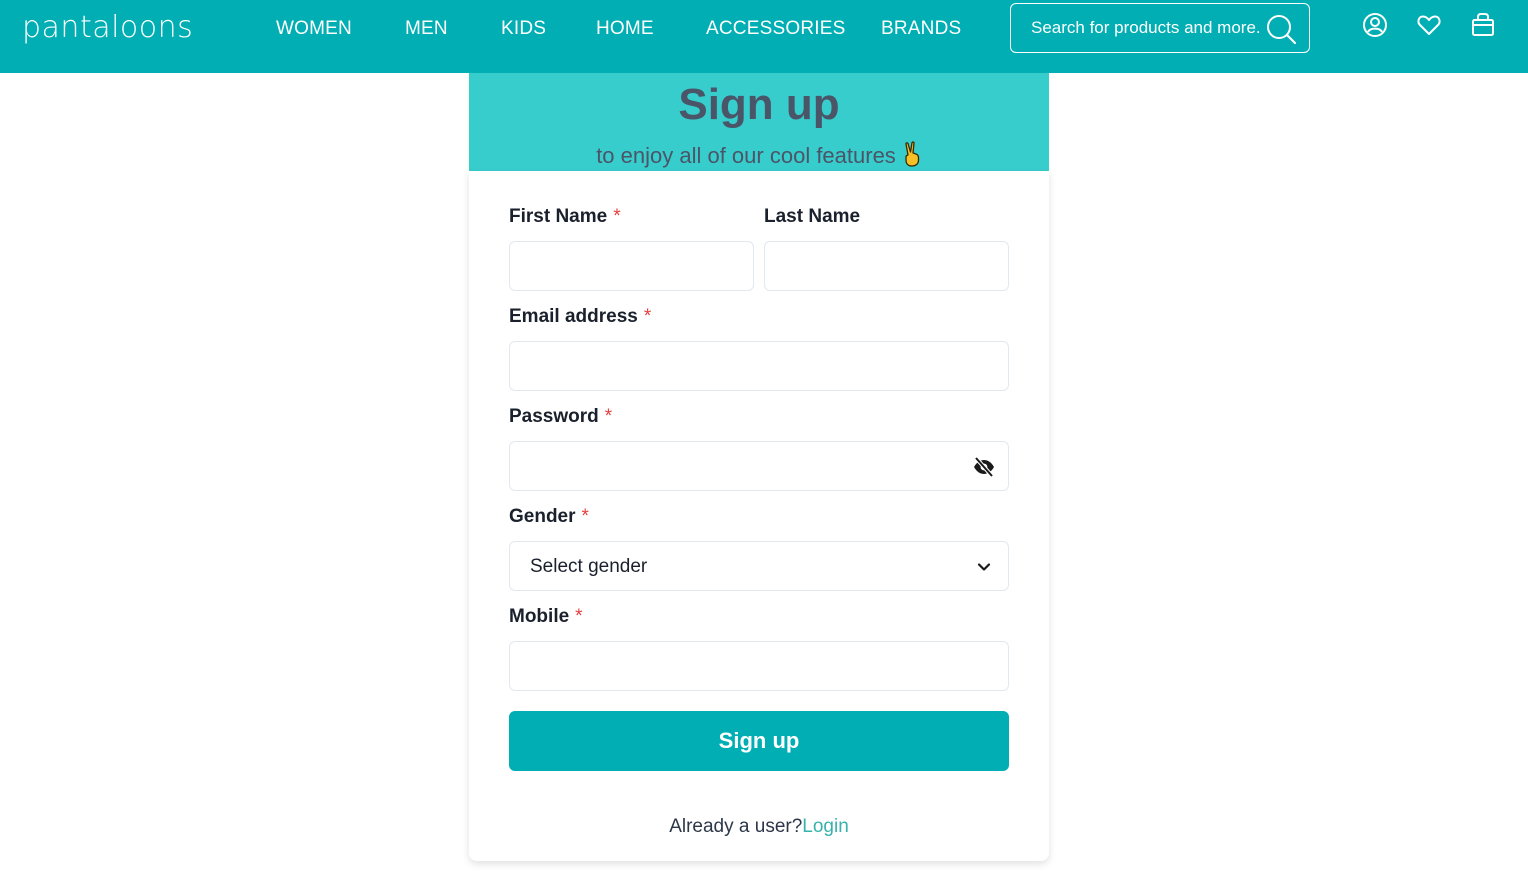  I want to click on search-box, so click(1160, 28).